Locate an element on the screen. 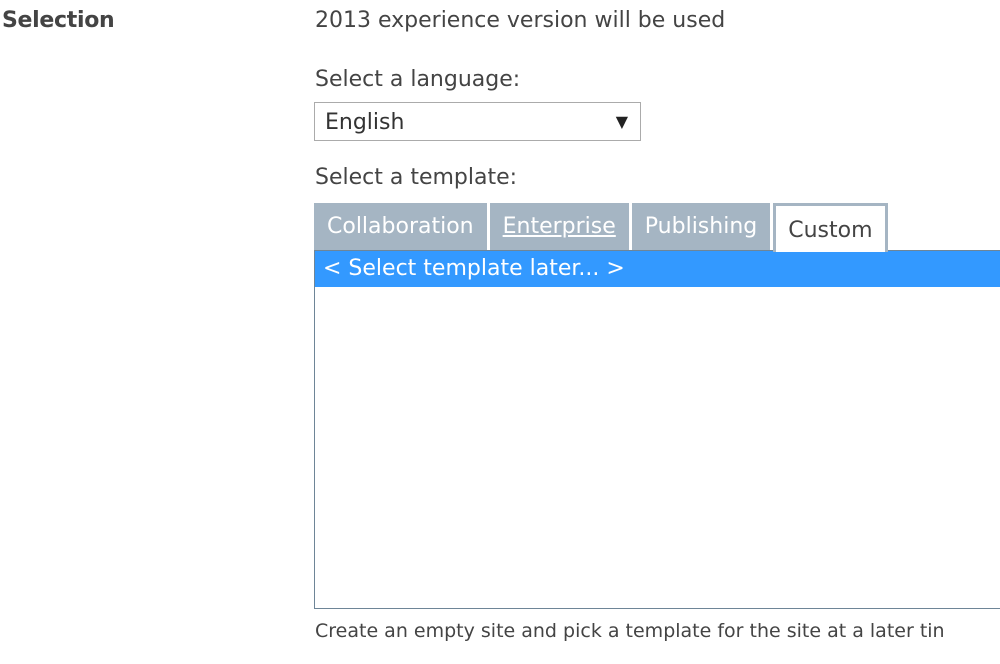  language-select: English ▼ is located at coordinates (477, 121).